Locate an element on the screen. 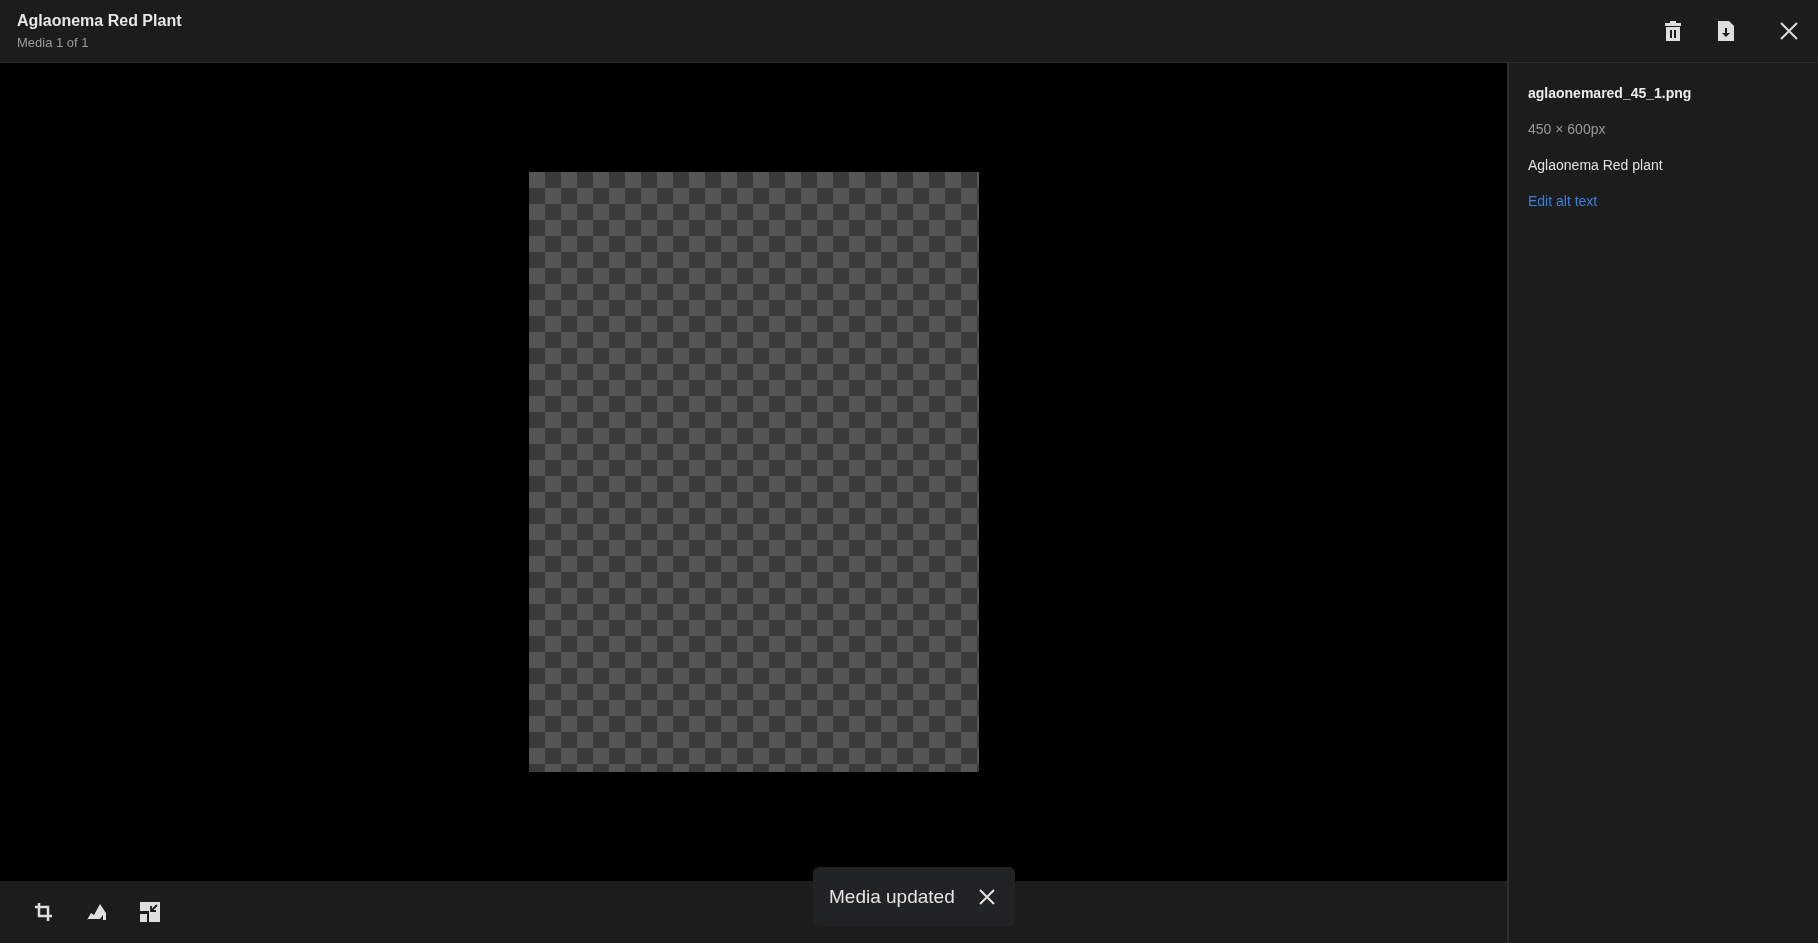 This screenshot has height=943, width=1818. trash-icon is located at coordinates (1673, 31).